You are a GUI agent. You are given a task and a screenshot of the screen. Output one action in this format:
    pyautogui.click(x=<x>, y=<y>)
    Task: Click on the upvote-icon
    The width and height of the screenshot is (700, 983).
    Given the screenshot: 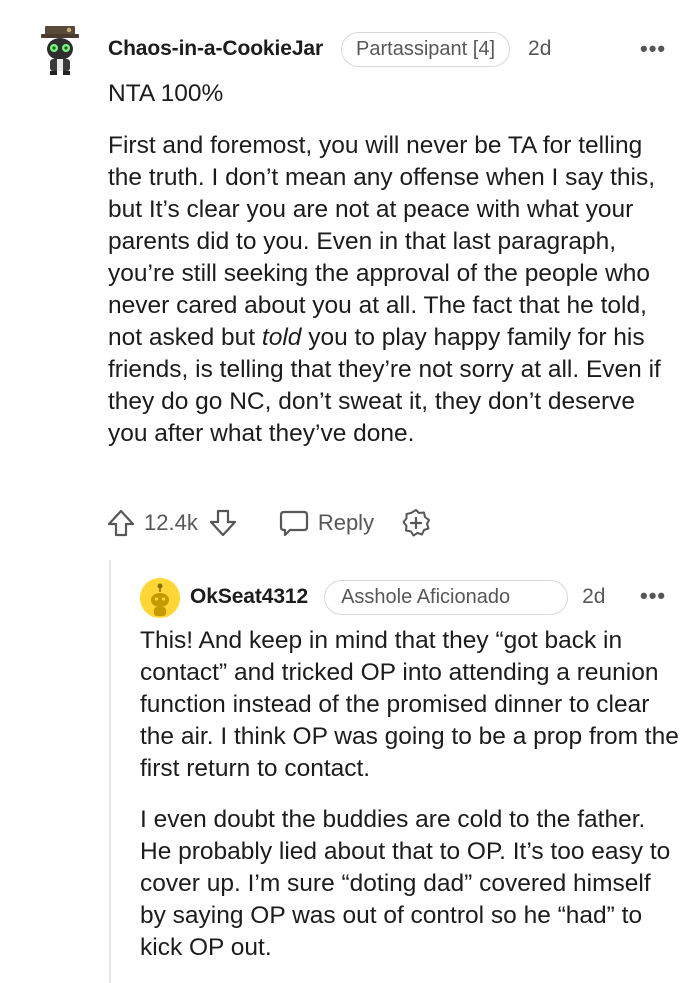 What is the action you would take?
    pyautogui.click(x=121, y=523)
    